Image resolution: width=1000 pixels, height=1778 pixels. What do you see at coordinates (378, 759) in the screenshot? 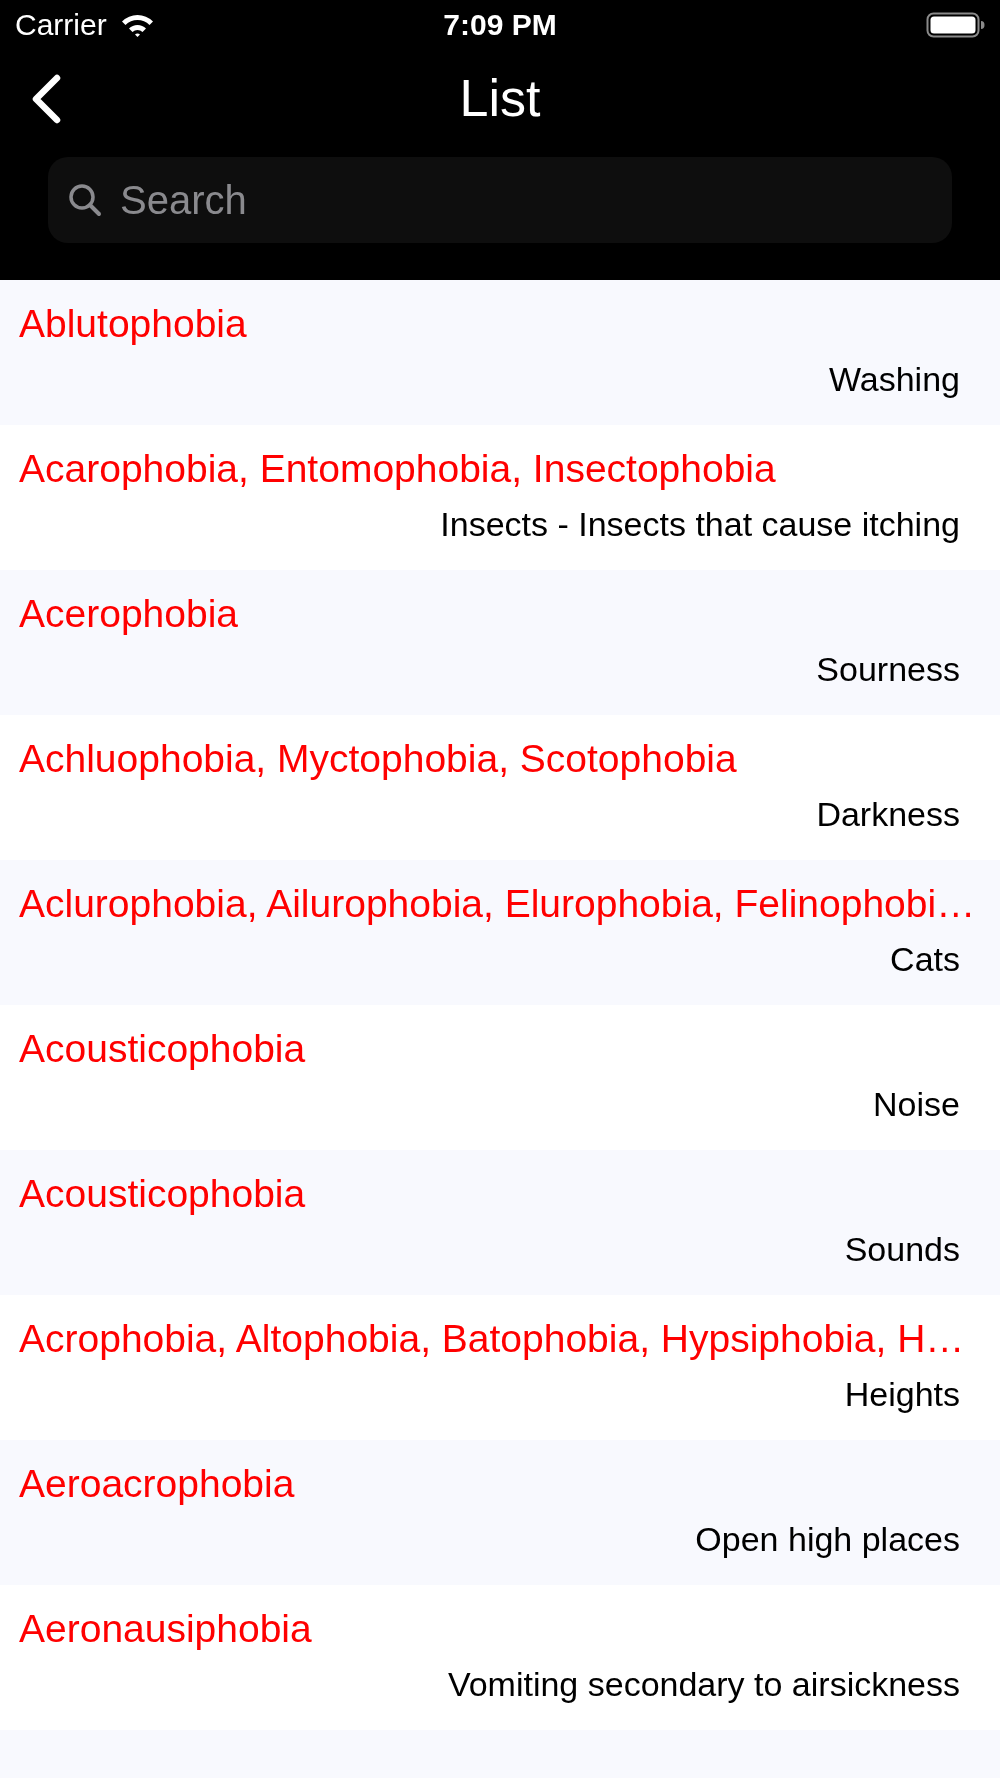
I see `phobia-name: Achluophobia, Myctophobia, Scotophobia` at bounding box center [378, 759].